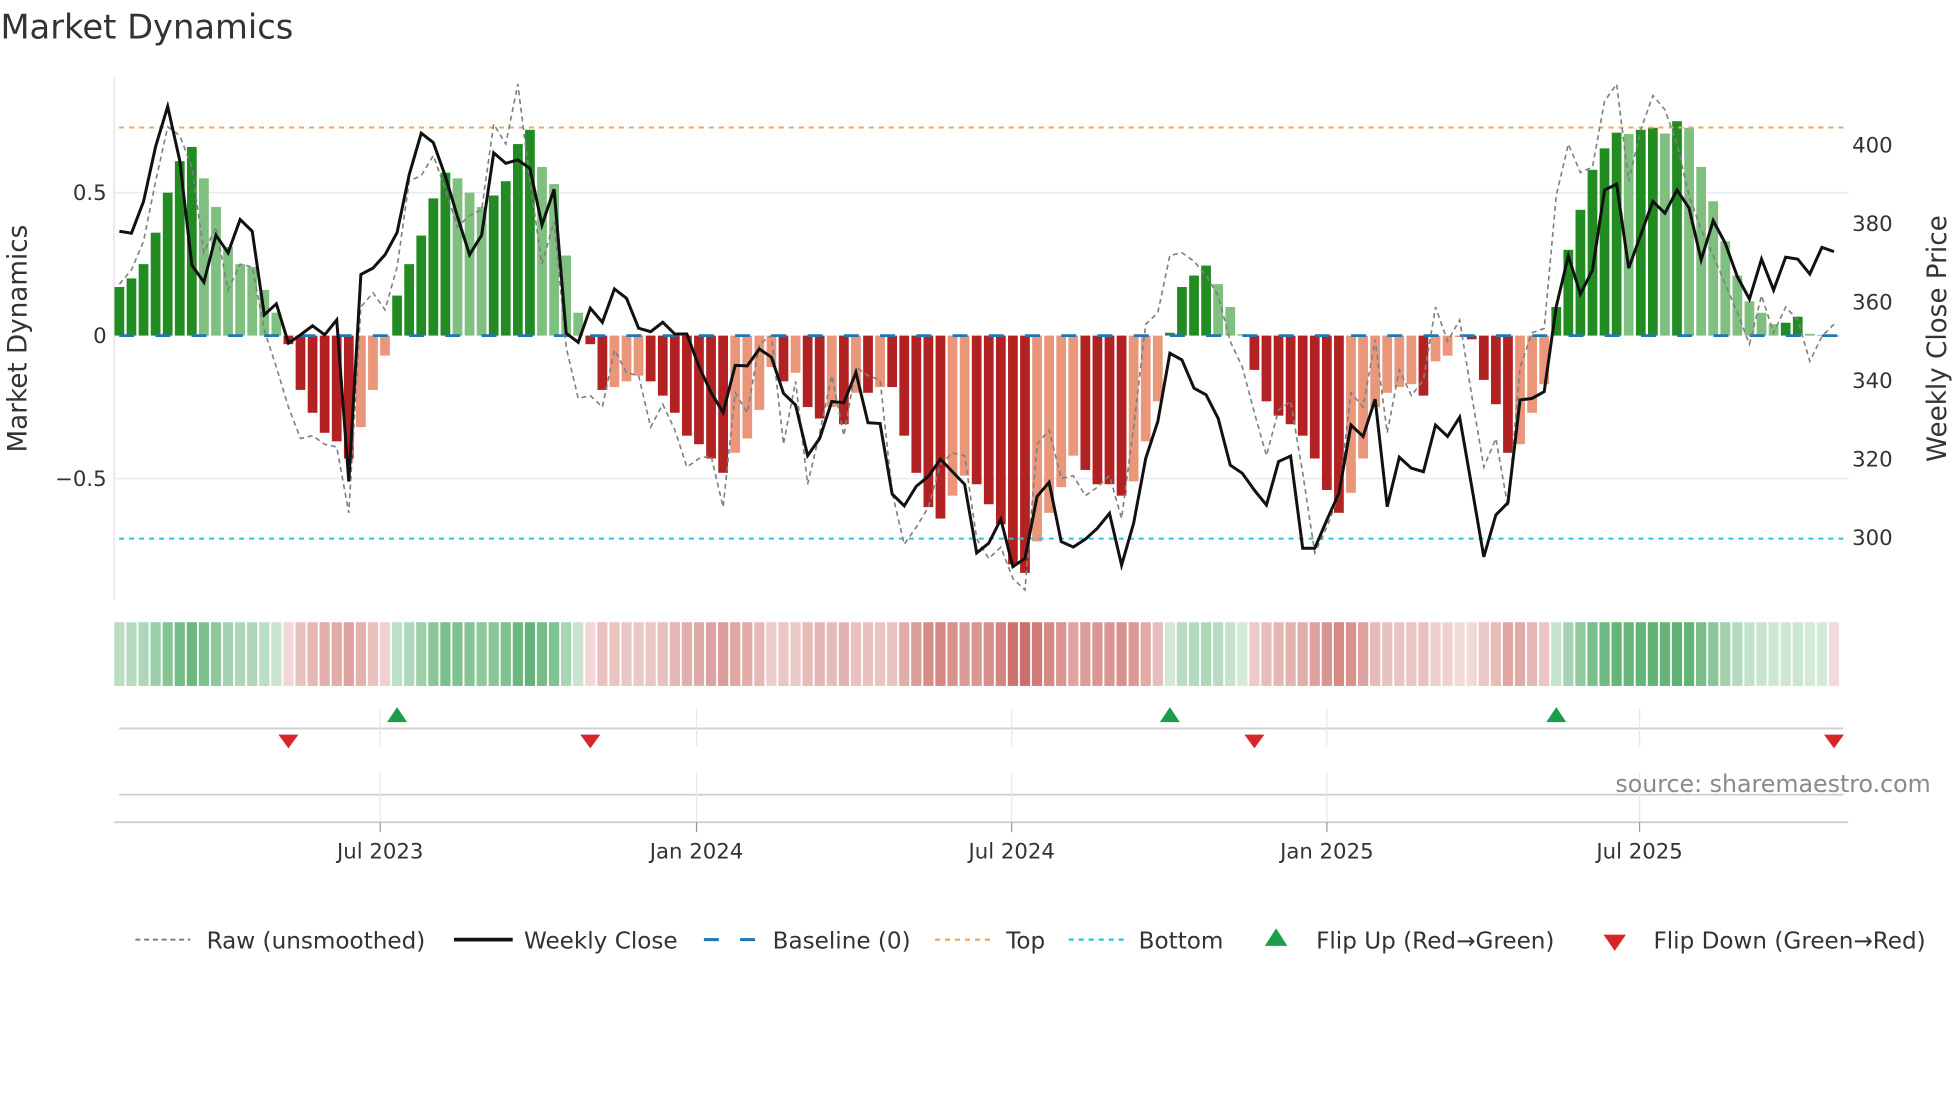 The image size is (1960, 1102). Describe the element at coordinates (601, 941) in the screenshot. I see `legend-label: Weekly Close` at that location.